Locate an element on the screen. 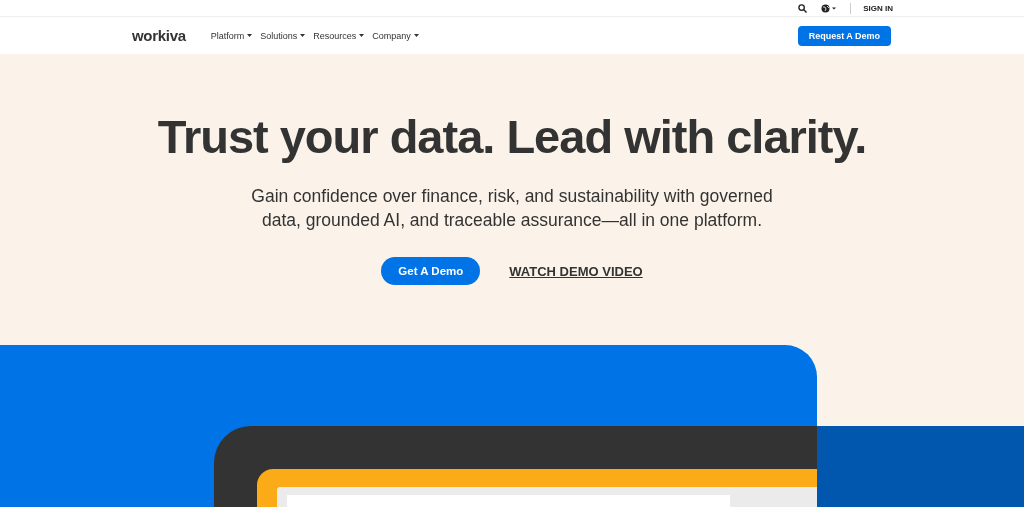 The height and width of the screenshot is (507, 1024). logo: workiva is located at coordinates (159, 35).